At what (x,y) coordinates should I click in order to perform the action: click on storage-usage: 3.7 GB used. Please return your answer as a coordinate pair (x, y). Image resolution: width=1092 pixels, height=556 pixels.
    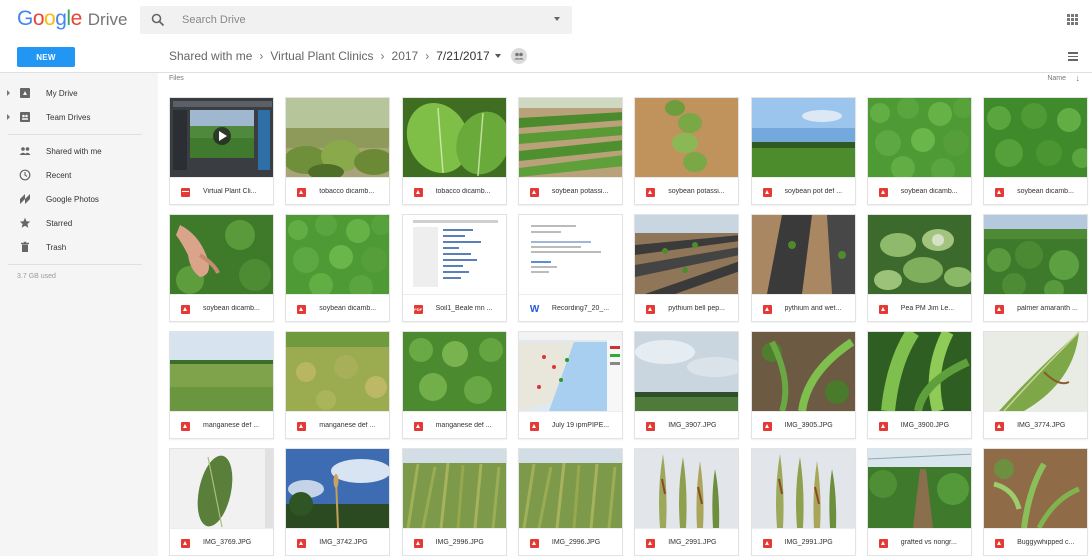
    Looking at the image, I should click on (36, 276).